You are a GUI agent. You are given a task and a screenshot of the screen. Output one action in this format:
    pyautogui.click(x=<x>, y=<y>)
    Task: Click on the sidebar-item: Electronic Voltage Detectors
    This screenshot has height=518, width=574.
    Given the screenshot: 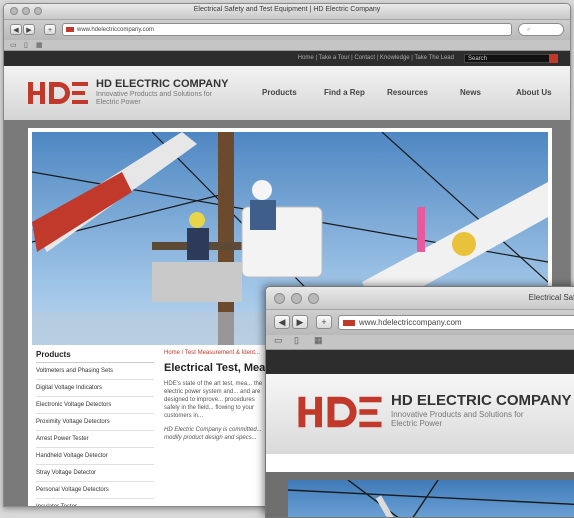 What is the action you would take?
    pyautogui.click(x=95, y=405)
    